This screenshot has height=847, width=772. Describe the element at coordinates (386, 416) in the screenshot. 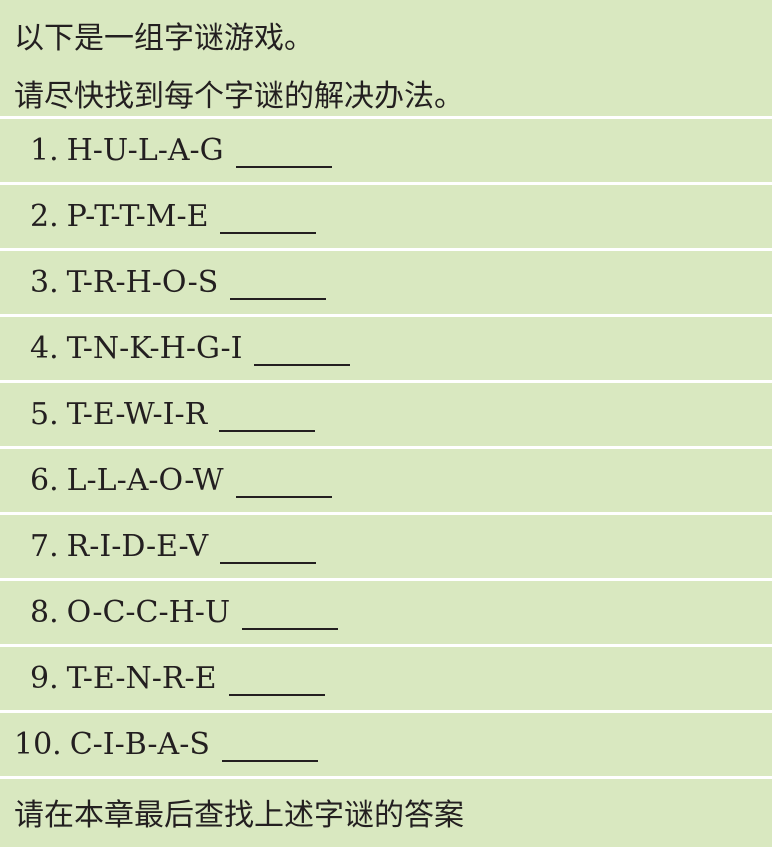

I see `puzzle-row-5: 5. T-E-W-I-R` at that location.